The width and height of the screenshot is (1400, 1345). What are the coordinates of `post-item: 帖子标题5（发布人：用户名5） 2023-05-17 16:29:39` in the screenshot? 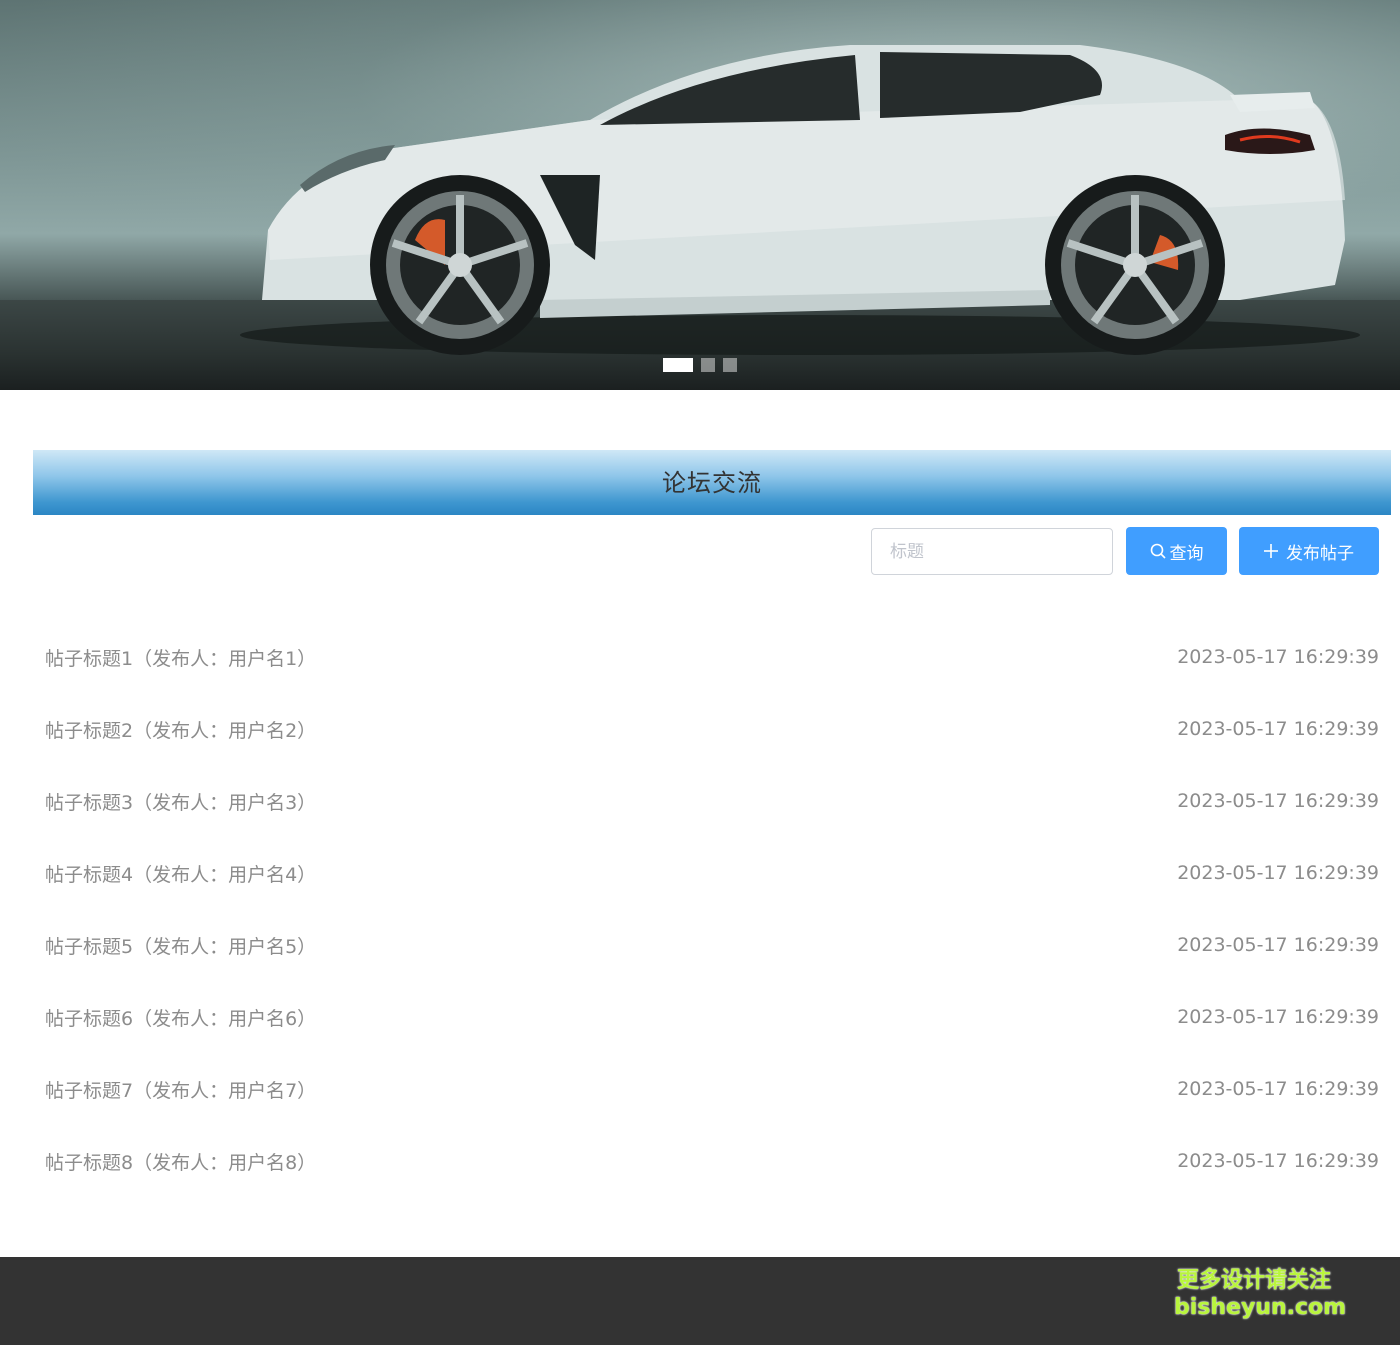 It's located at (712, 945).